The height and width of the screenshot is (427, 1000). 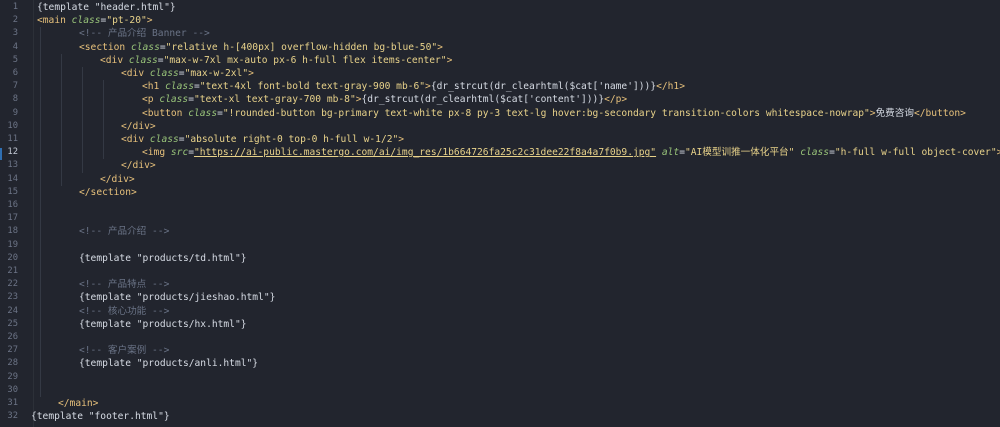 What do you see at coordinates (165, 113) in the screenshot?
I see `code-token: <button` at bounding box center [165, 113].